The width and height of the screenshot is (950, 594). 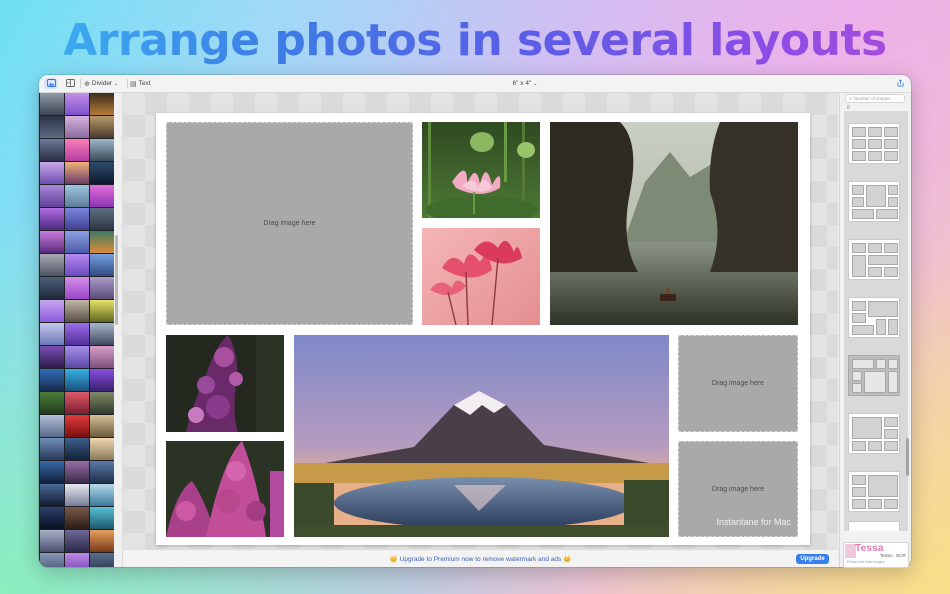 I want to click on sidebar-divider, so click(x=118, y=330).